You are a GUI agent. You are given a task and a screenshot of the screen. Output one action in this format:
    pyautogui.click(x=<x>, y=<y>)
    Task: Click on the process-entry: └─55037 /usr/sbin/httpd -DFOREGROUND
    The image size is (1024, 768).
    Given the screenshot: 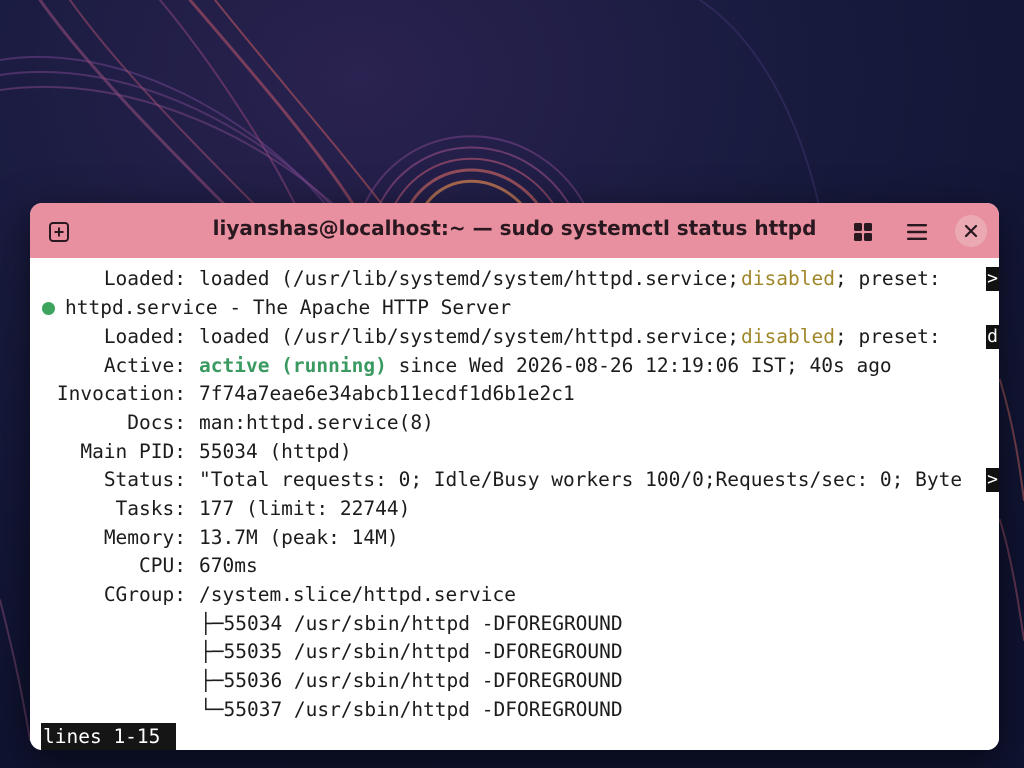 What is the action you would take?
    pyautogui.click(x=411, y=709)
    